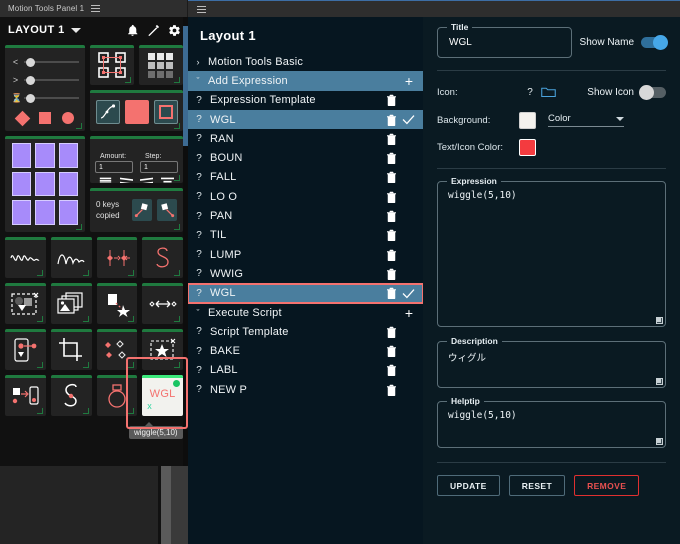  I want to click on background-mode-select: Color, so click(586, 120).